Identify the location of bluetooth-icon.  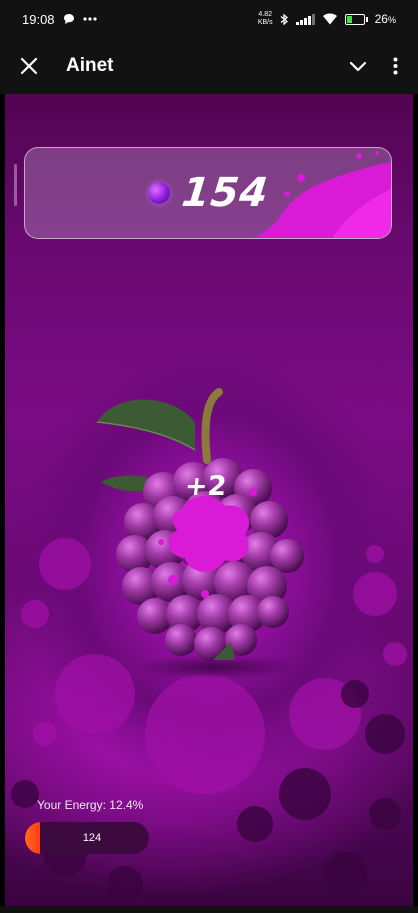
(284, 19).